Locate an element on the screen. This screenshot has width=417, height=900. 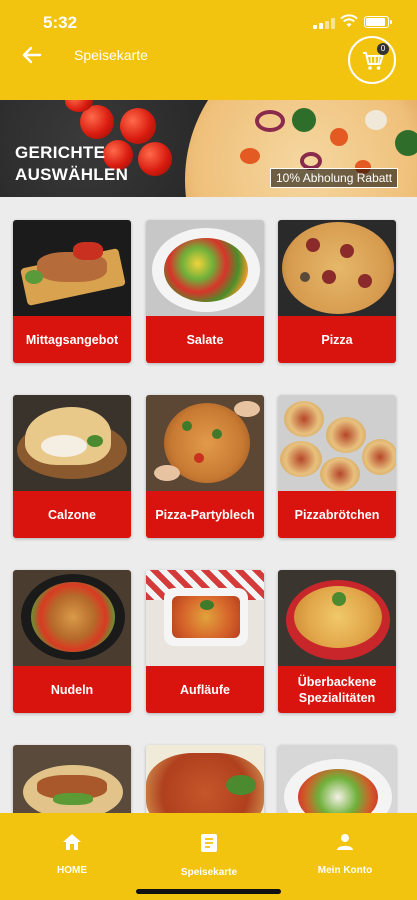
doener-teller-image is located at coordinates (337, 781).